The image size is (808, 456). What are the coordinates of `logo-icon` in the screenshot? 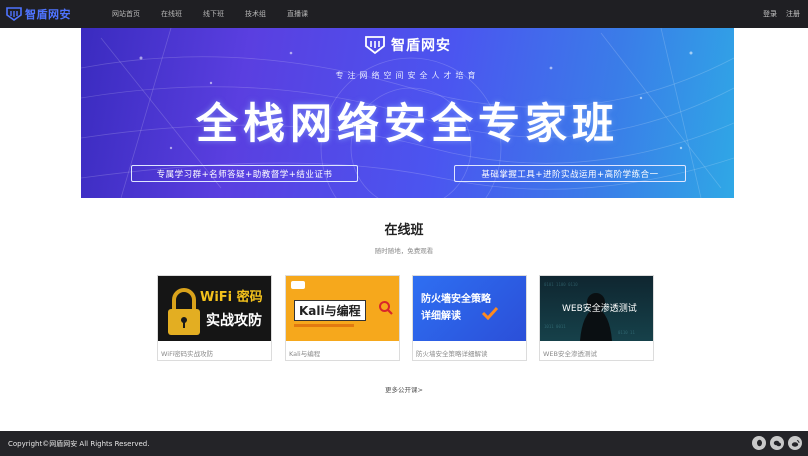 It's located at (14, 14).